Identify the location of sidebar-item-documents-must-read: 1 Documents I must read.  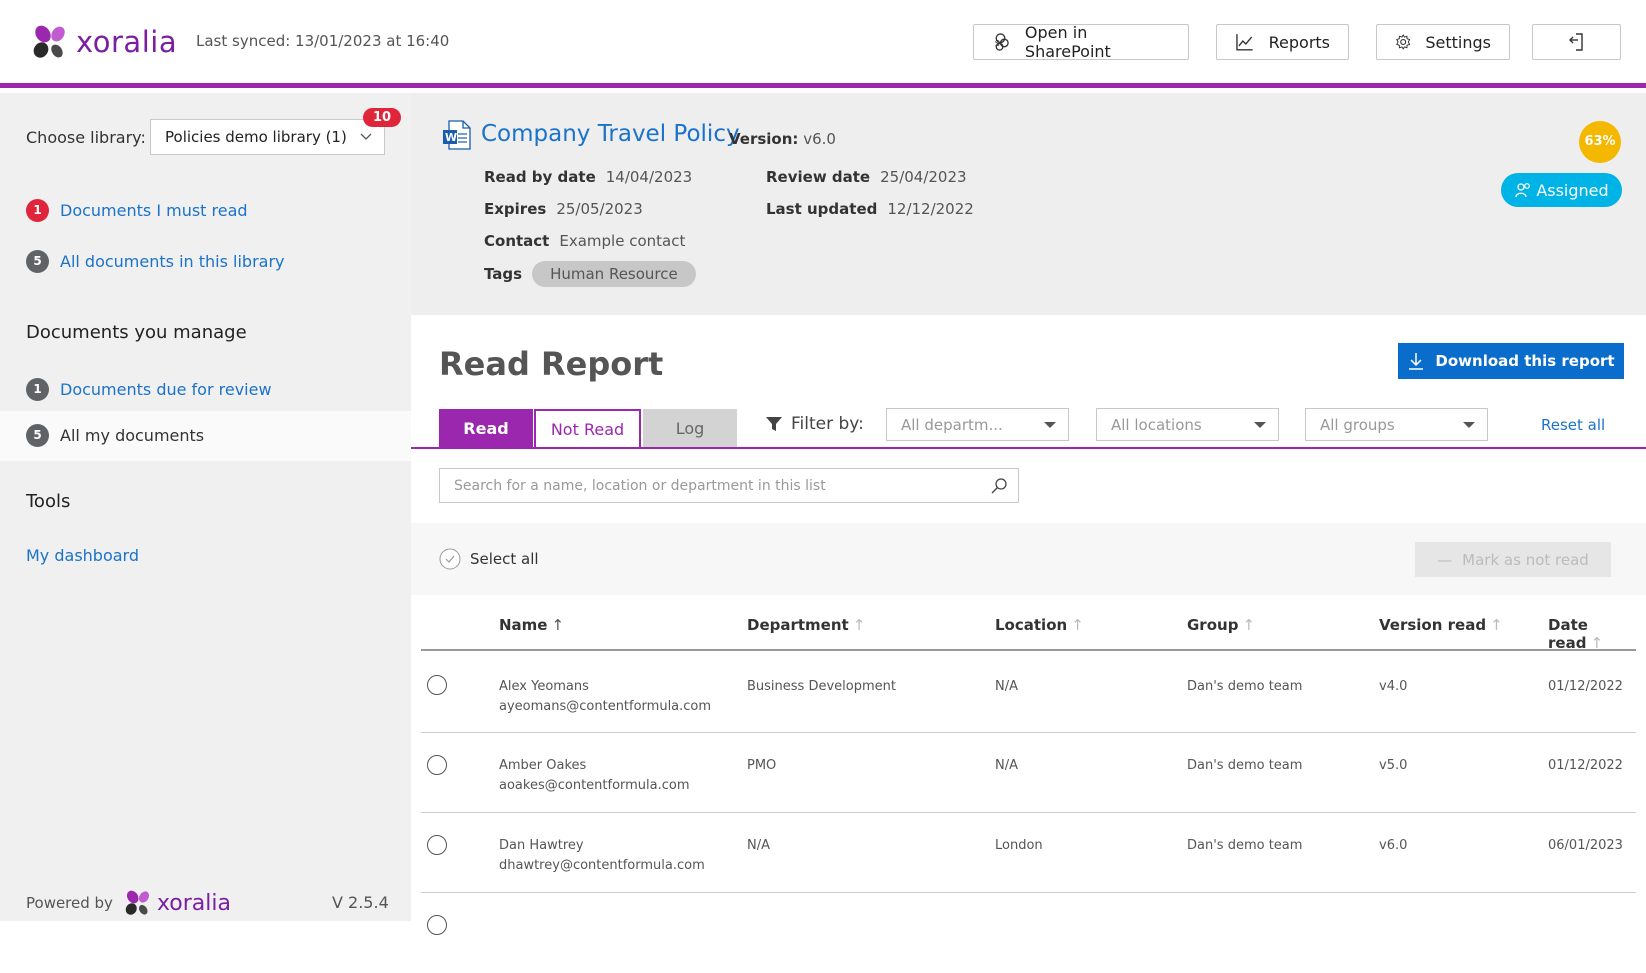
(137, 210).